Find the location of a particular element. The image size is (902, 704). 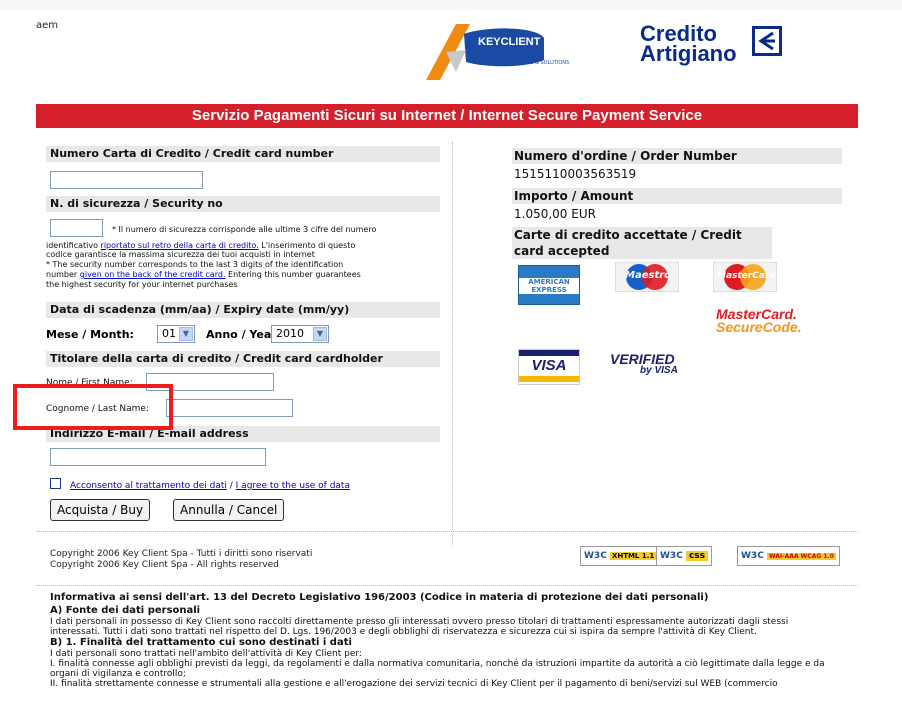

corner-text: aem is located at coordinates (47, 25).